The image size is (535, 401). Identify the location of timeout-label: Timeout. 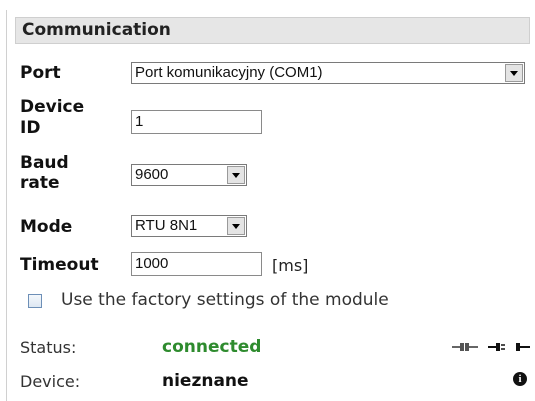
(59, 265).